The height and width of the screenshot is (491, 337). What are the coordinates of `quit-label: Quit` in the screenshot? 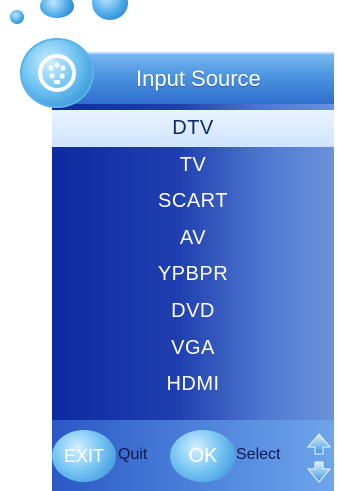 It's located at (133, 454).